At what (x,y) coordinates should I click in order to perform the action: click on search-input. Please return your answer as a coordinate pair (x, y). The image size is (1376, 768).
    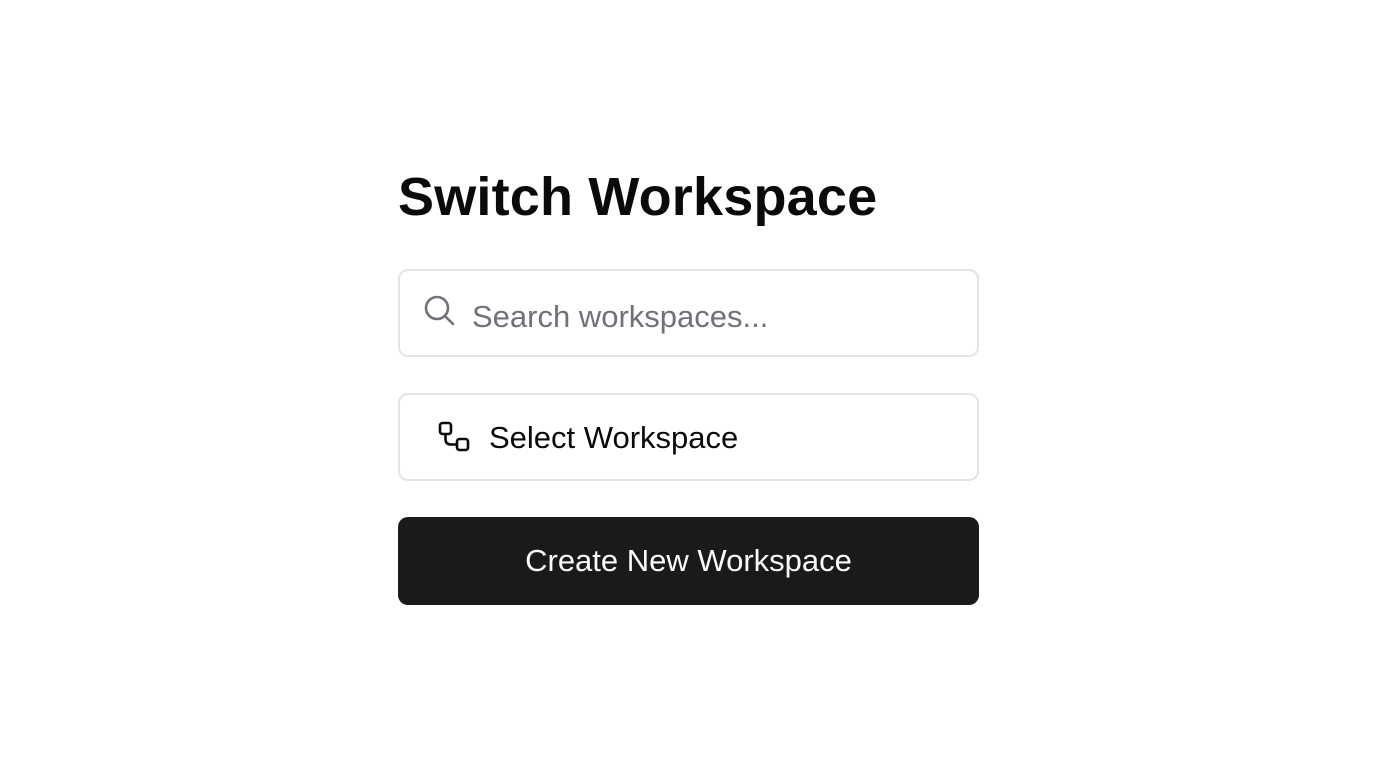
    Looking at the image, I should click on (717, 315).